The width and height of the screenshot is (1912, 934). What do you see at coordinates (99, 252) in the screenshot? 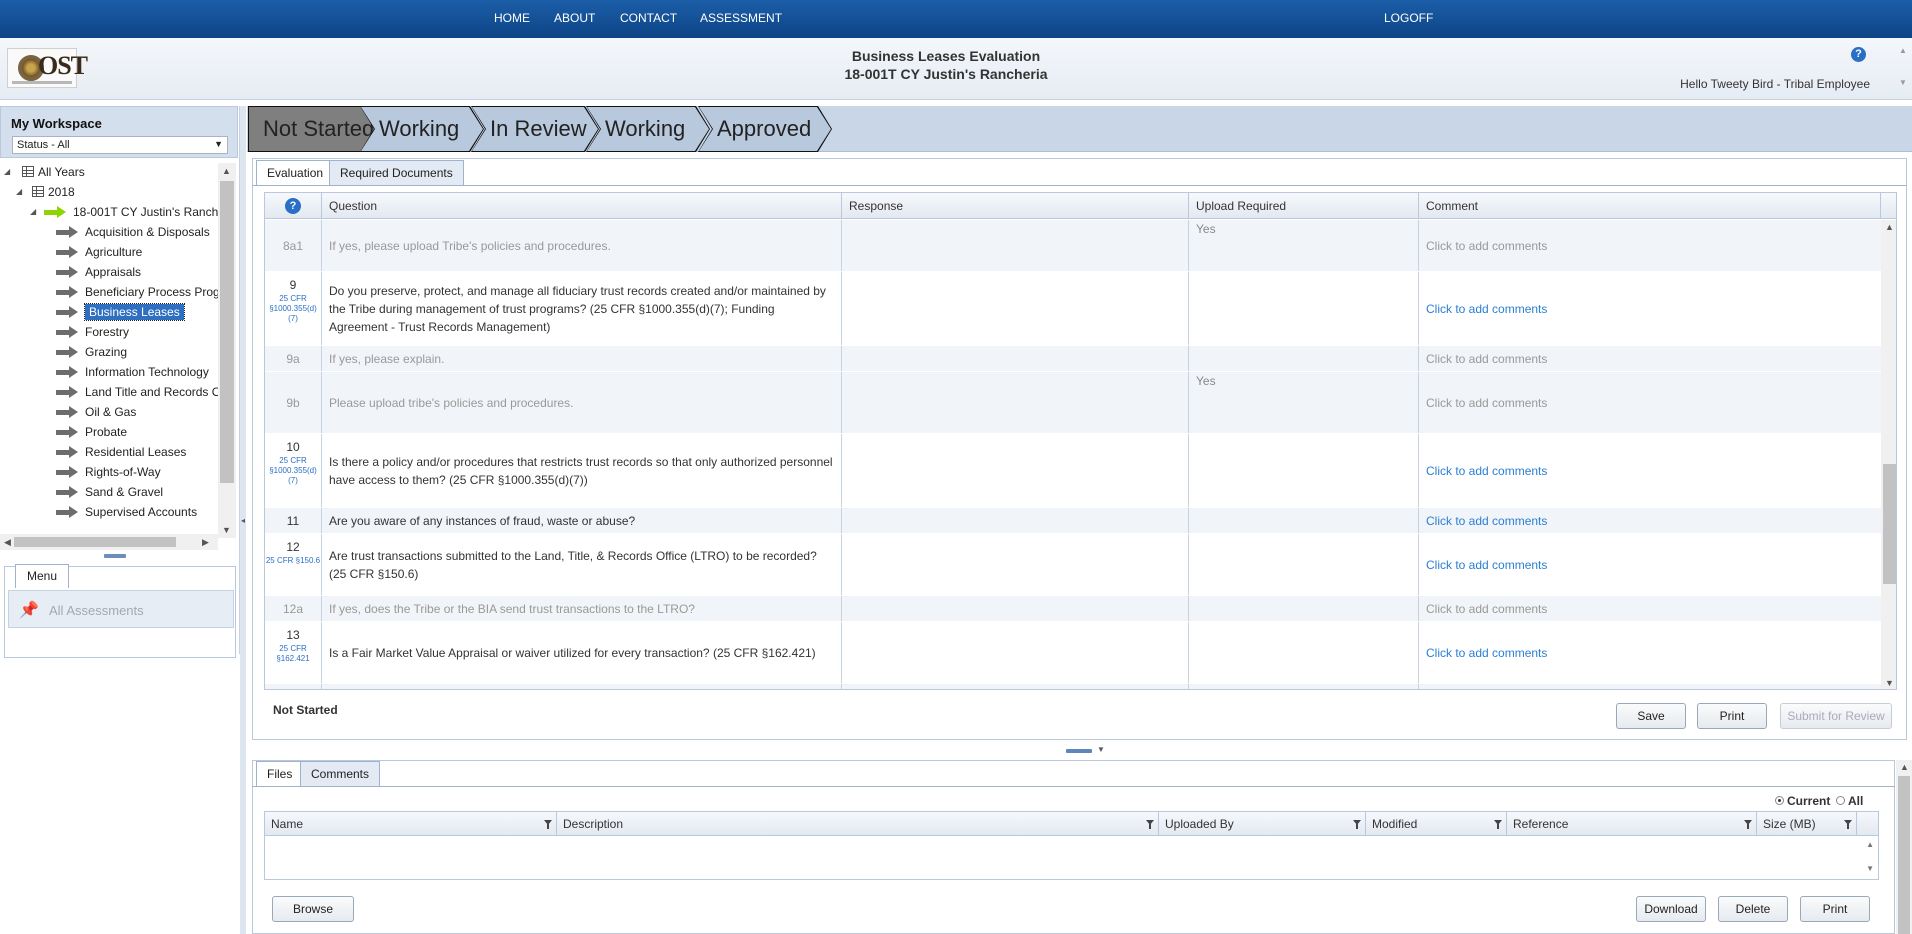
I see `tree-item: Agriculture` at bounding box center [99, 252].